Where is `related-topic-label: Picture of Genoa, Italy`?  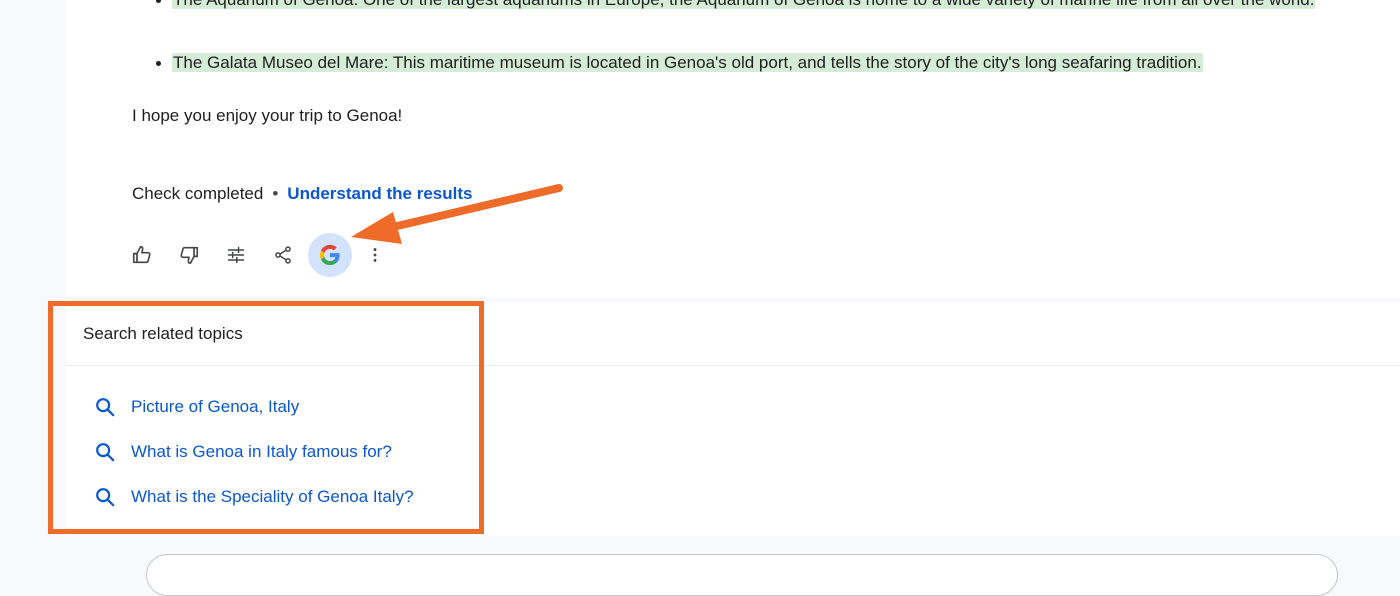 related-topic-label: Picture of Genoa, Italy is located at coordinates (215, 406).